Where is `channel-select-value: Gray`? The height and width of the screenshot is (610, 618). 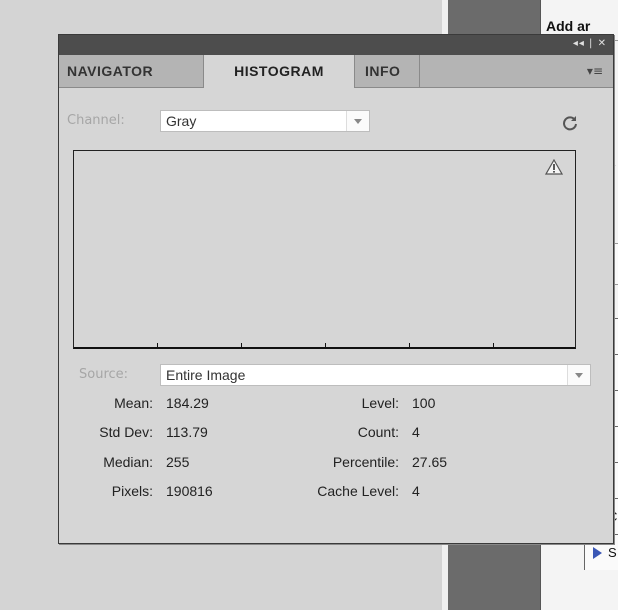
channel-select-value: Gray is located at coordinates (181, 121).